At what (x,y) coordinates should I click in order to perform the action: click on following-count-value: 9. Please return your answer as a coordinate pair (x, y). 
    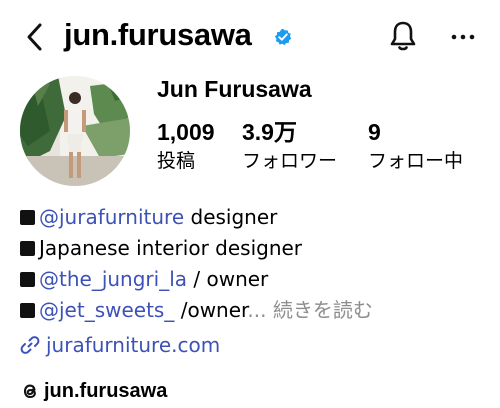
    Looking at the image, I should click on (374, 132).